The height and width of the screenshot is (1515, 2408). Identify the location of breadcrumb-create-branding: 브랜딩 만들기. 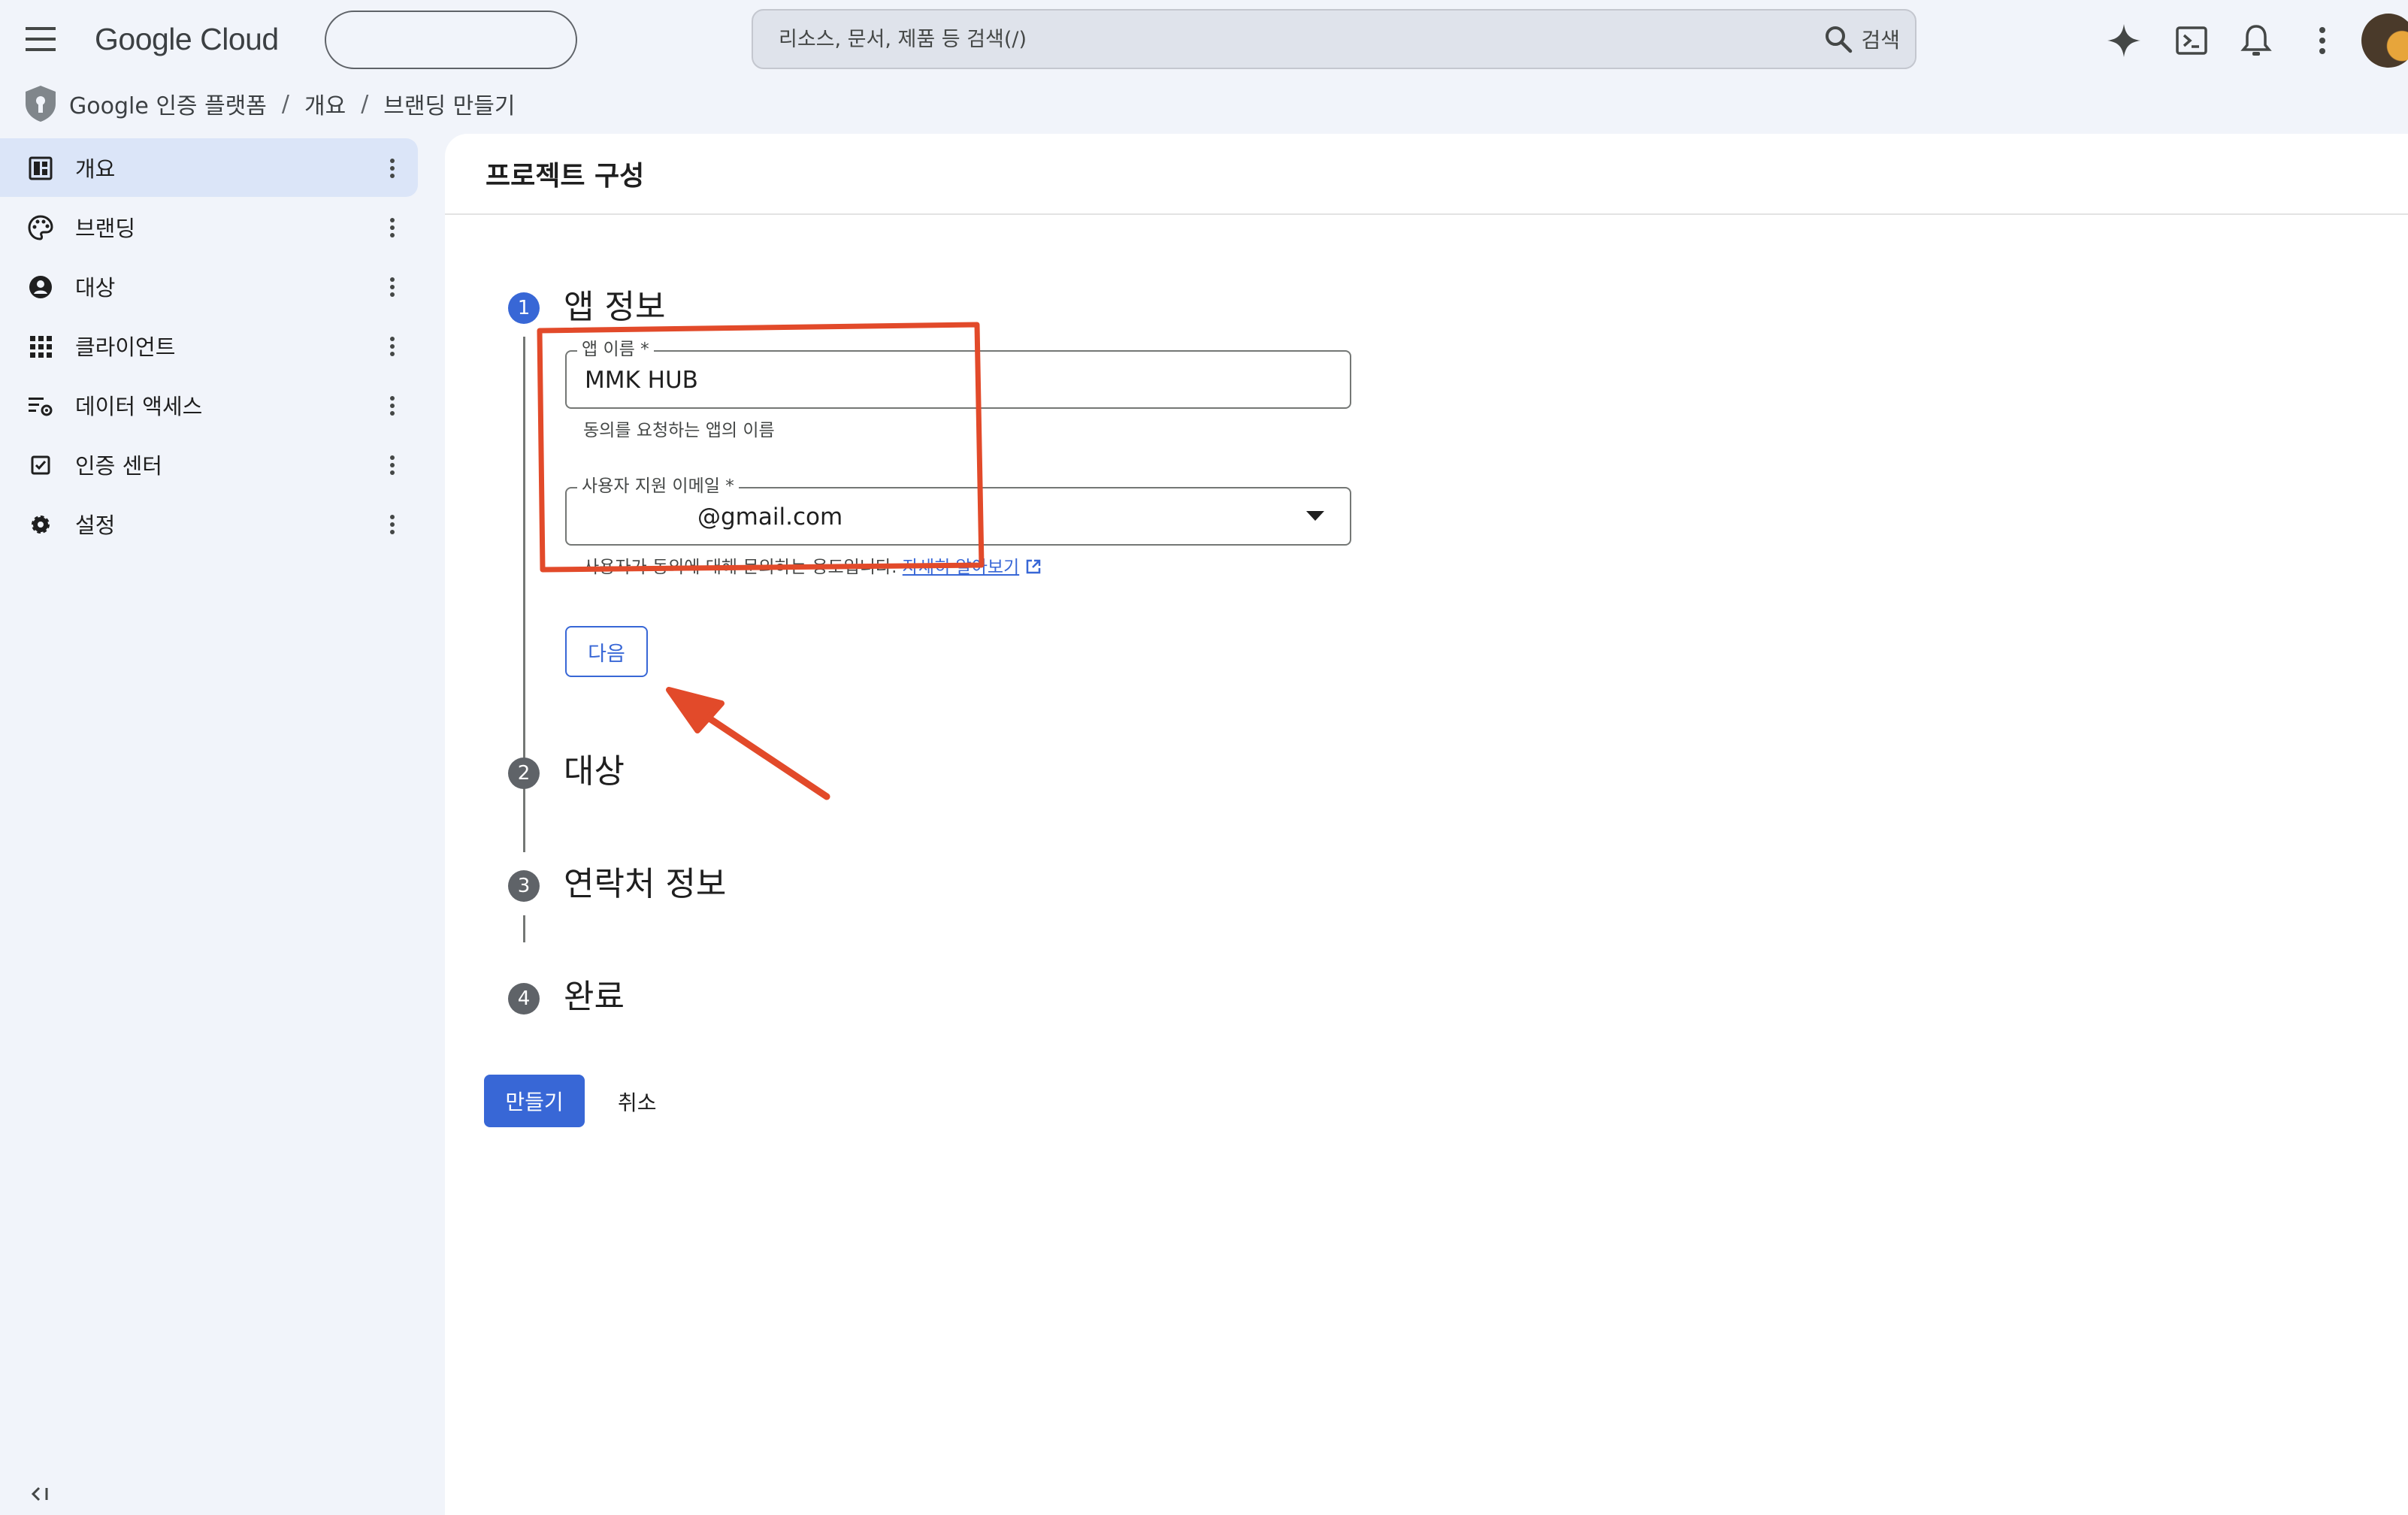
(449, 106).